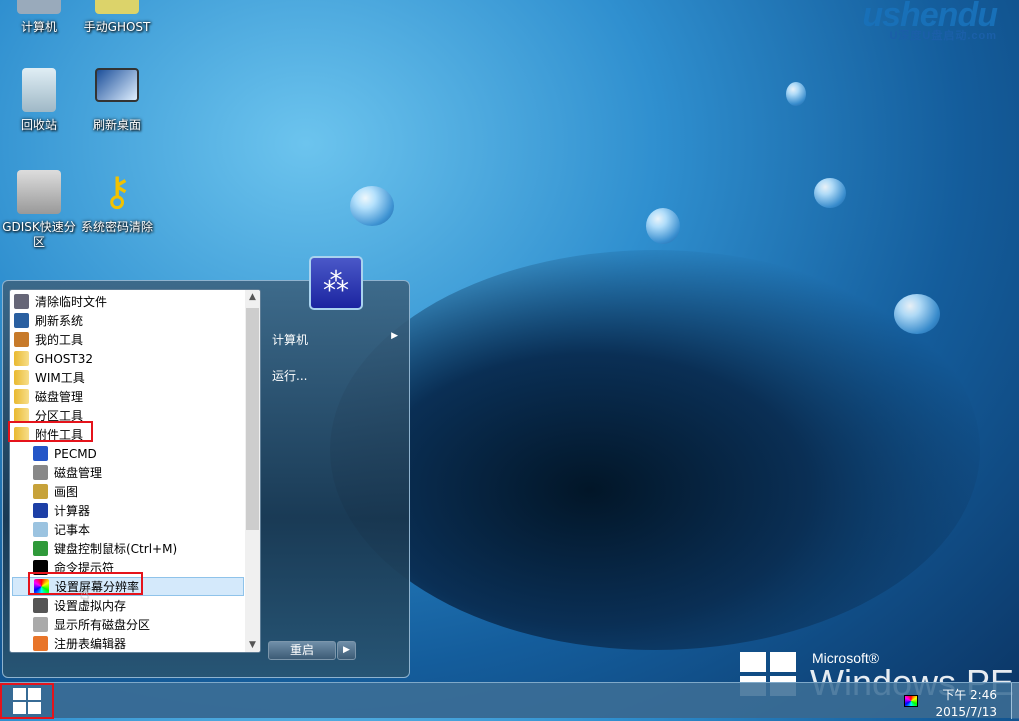  I want to click on icon-label: 系统密码清除, so click(116, 227).